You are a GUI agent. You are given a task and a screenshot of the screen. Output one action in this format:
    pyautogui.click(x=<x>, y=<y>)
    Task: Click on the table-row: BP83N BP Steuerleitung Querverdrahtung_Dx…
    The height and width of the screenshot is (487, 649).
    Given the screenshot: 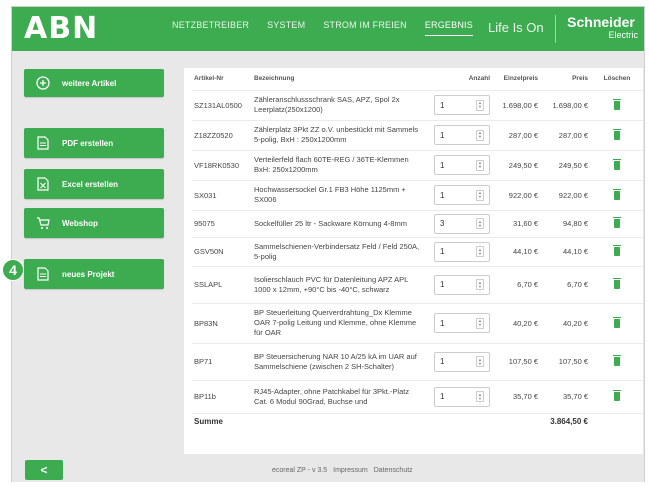 What is the action you would take?
    pyautogui.click(x=417, y=322)
    